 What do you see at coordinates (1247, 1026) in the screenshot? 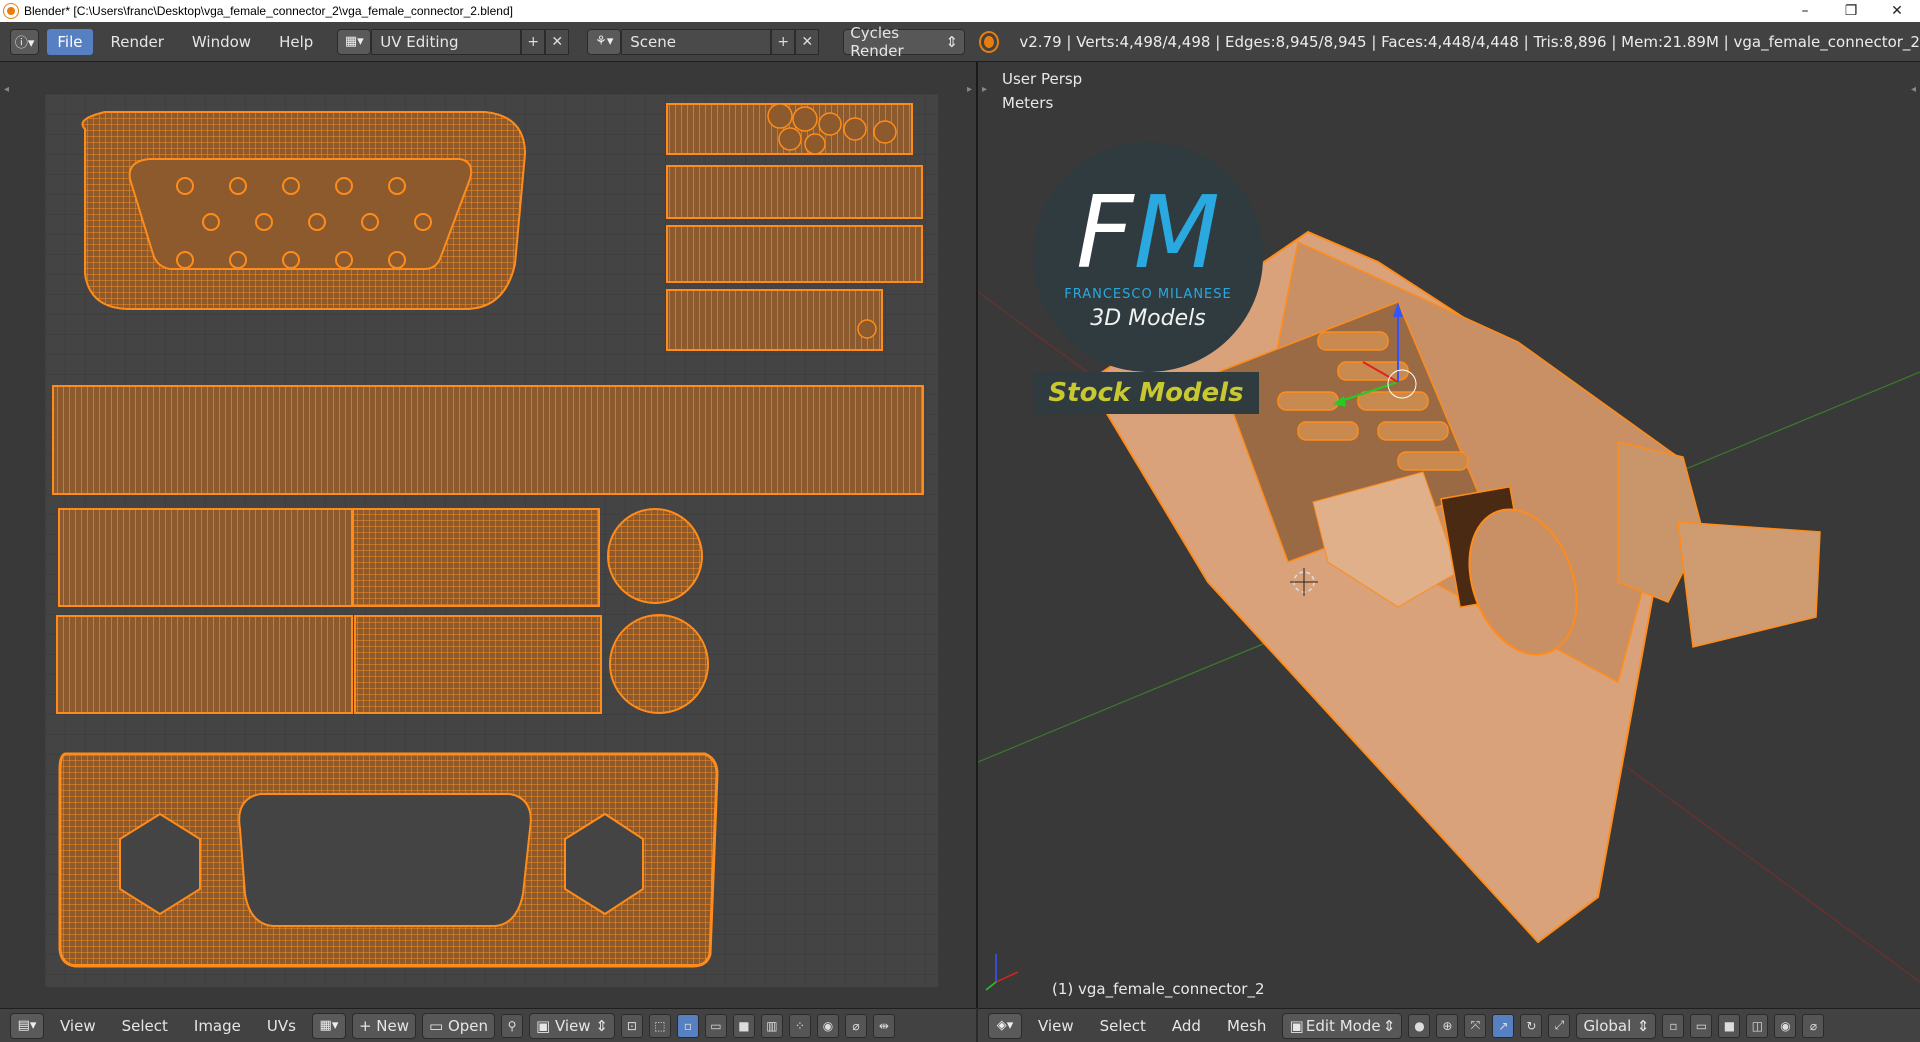
I see `view3d-menu-mesh: Mesh` at bounding box center [1247, 1026].